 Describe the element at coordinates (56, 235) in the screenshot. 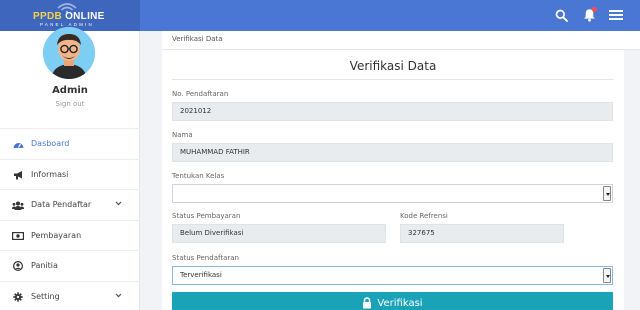

I see `sidebar-item-label: Pembayaran` at that location.